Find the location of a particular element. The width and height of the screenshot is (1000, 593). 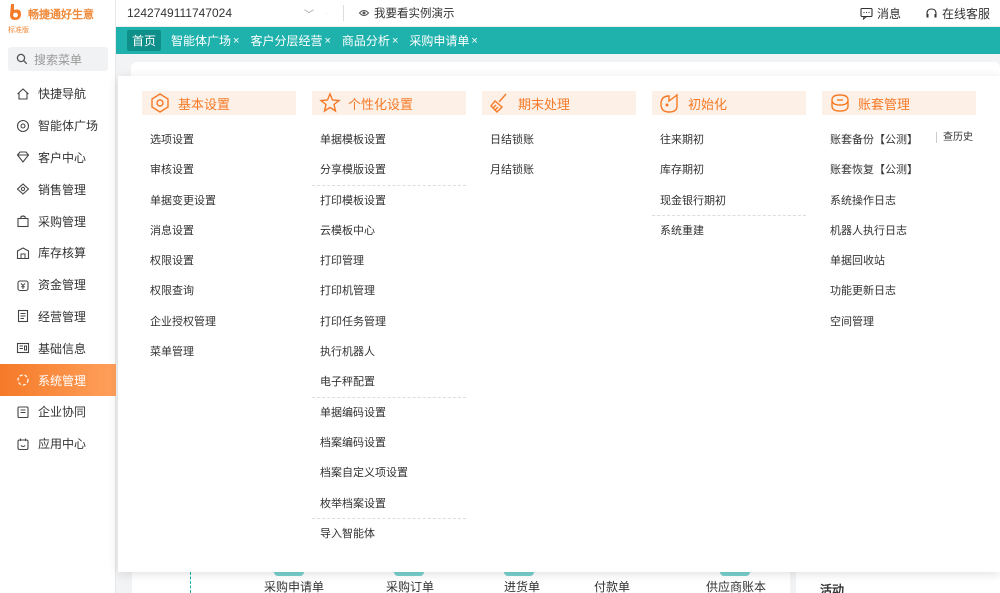

menu-link: 单据编码设置 is located at coordinates (389, 413).